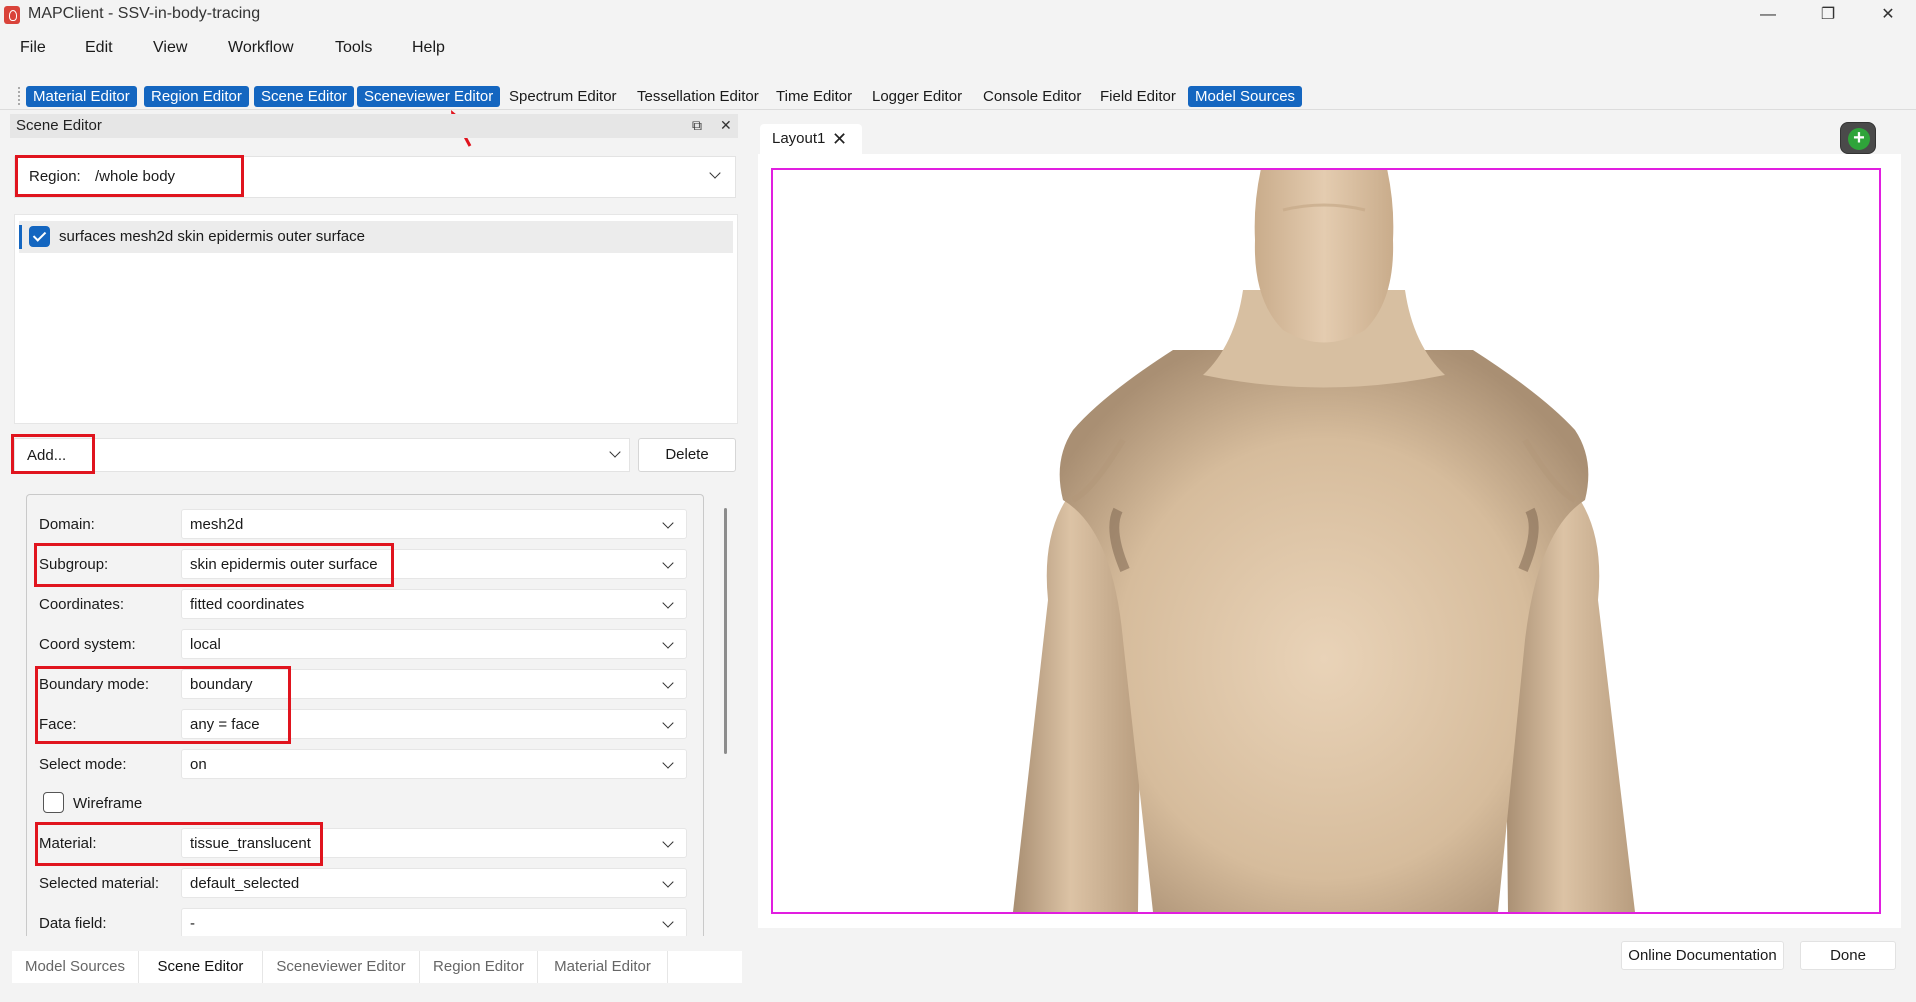 This screenshot has width=1916, height=1002. What do you see at coordinates (192, 923) in the screenshot?
I see `data-field-value: -` at bounding box center [192, 923].